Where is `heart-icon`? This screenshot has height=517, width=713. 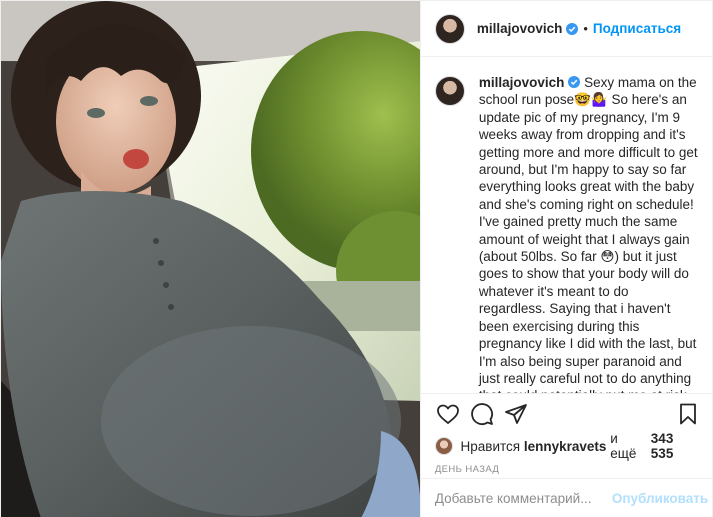 heart-icon is located at coordinates (447, 414).